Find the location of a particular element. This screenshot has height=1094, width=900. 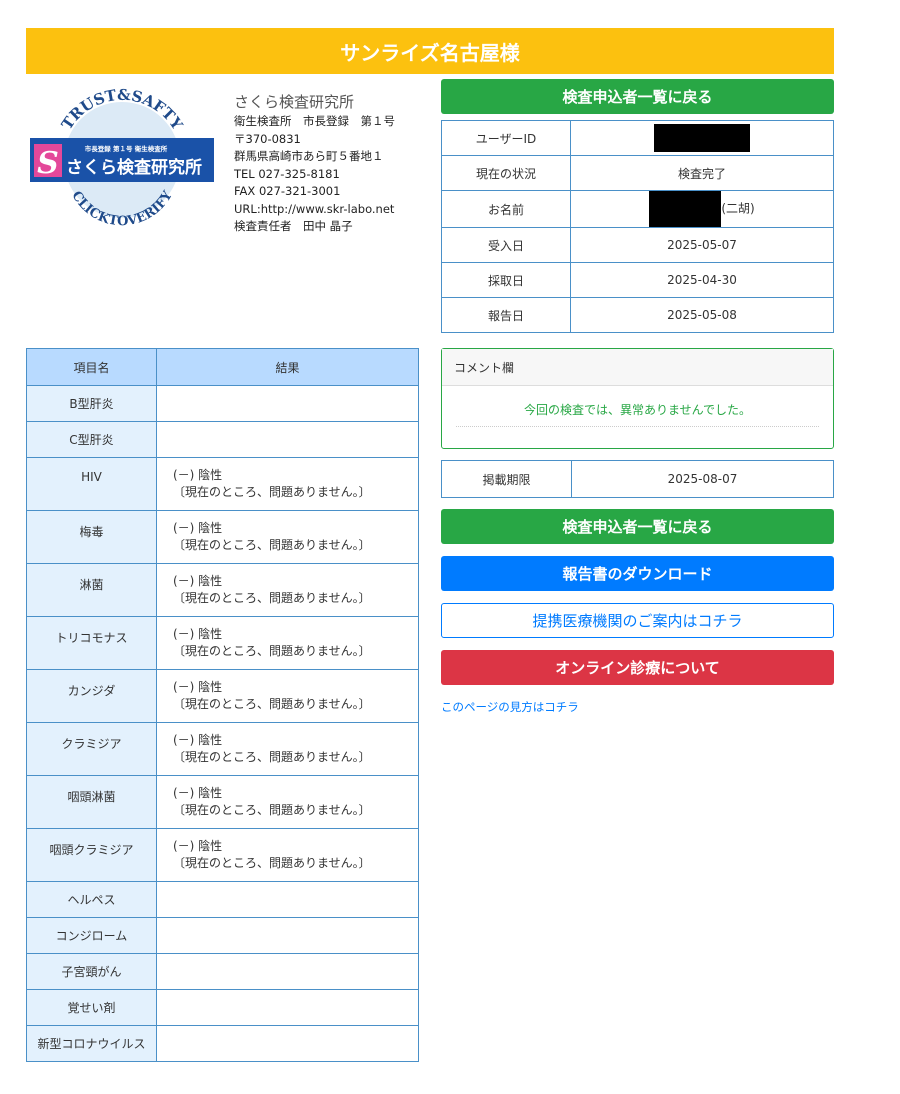

item-name: 覚せい剤 is located at coordinates (91, 1007).